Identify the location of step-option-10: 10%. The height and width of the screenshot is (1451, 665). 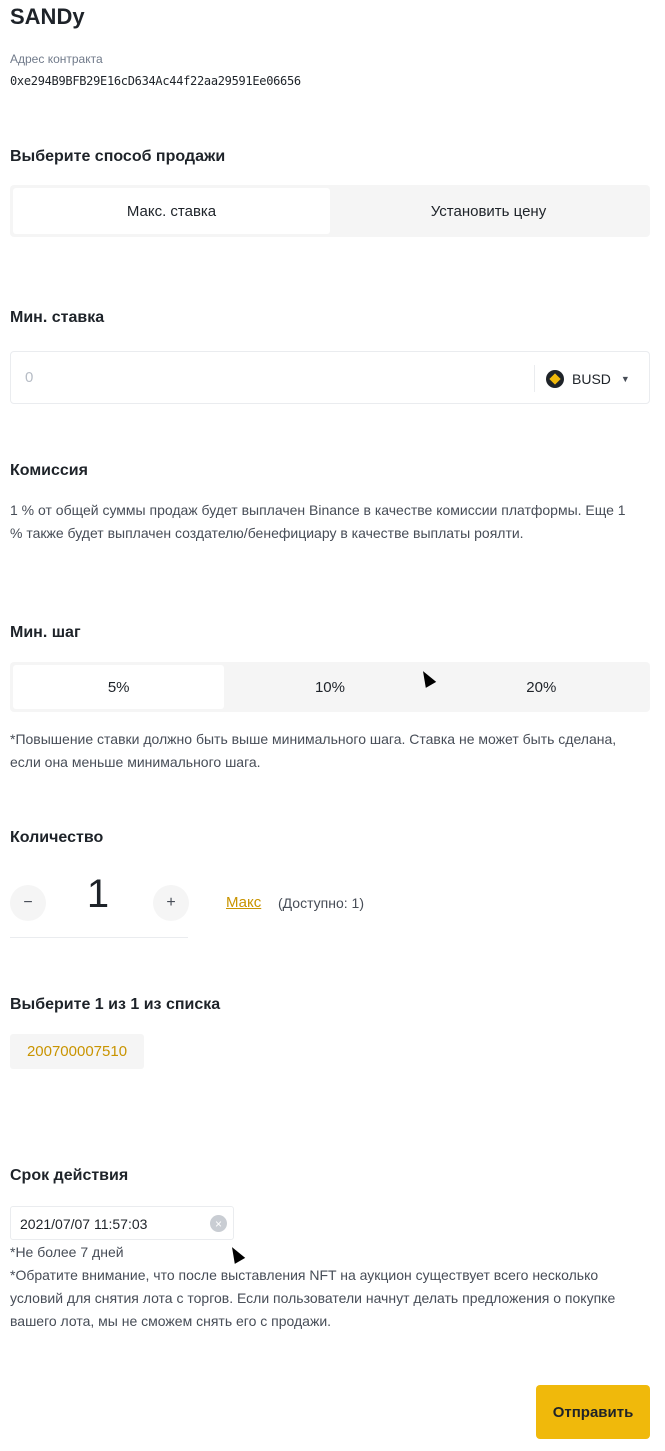
(329, 687).